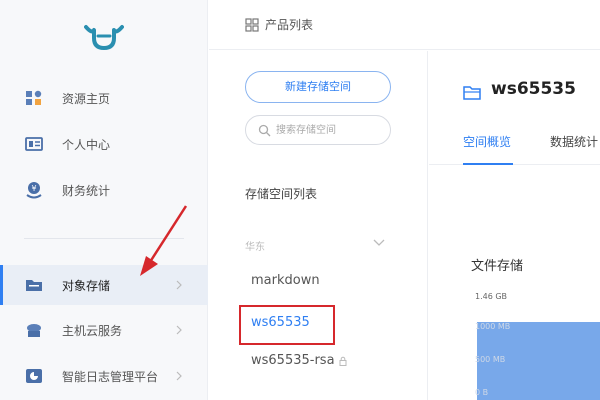 The image size is (600, 400). What do you see at coordinates (487, 141) in the screenshot?
I see `tab-overview: 空间概览` at bounding box center [487, 141].